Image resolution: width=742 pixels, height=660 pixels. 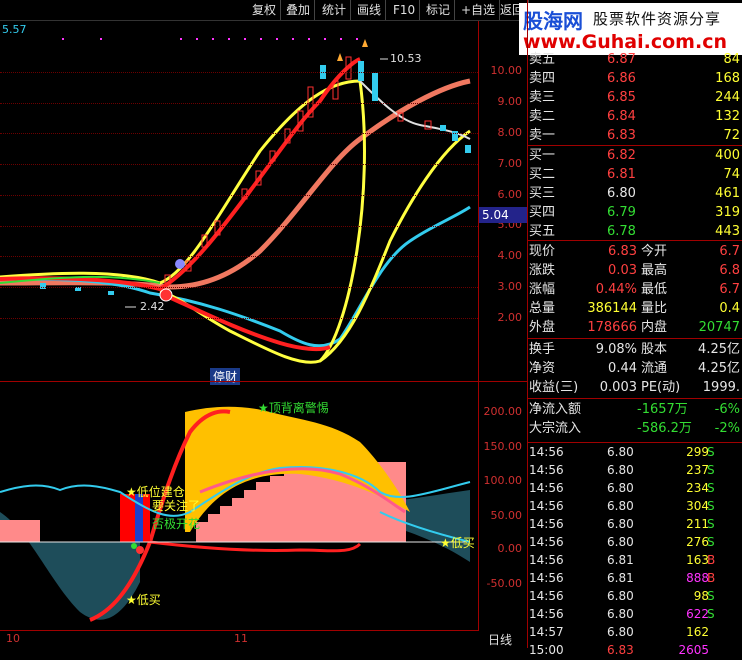 What do you see at coordinates (176, 524) in the screenshot?
I see `bloom-label: 否极开花` at bounding box center [176, 524].